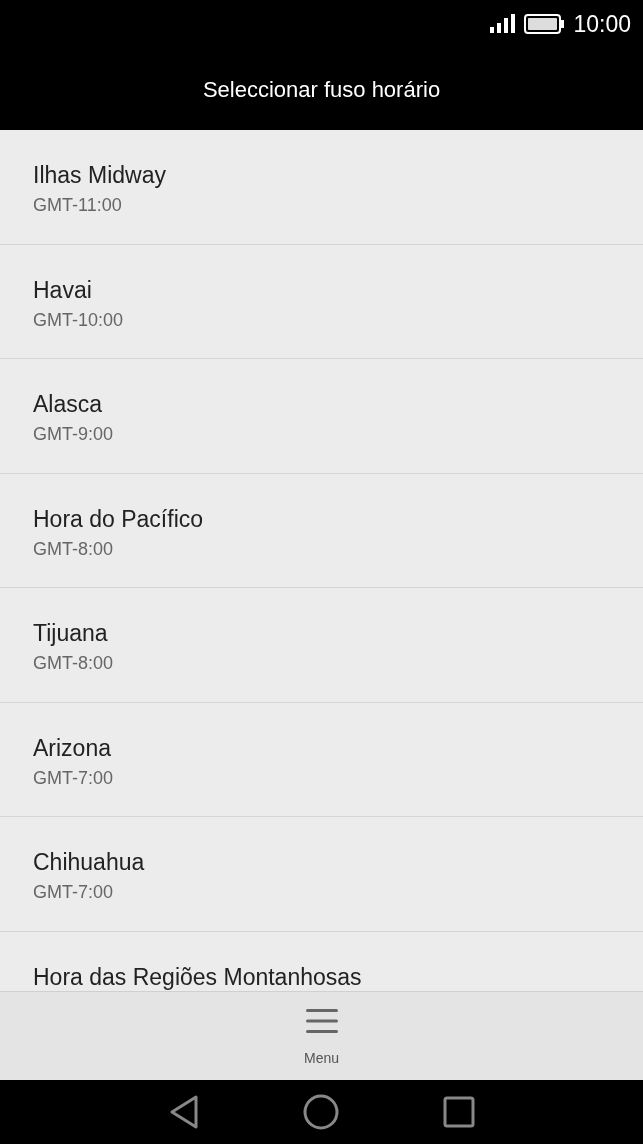  I want to click on timezone-name: Chihuahua, so click(89, 862).